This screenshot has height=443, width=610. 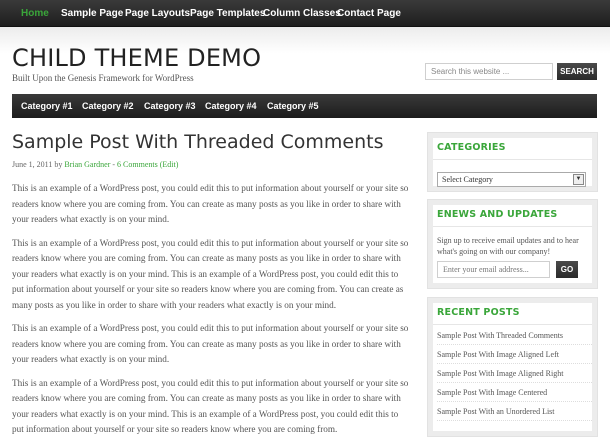 I want to click on nav-home: Home, so click(x=35, y=13).